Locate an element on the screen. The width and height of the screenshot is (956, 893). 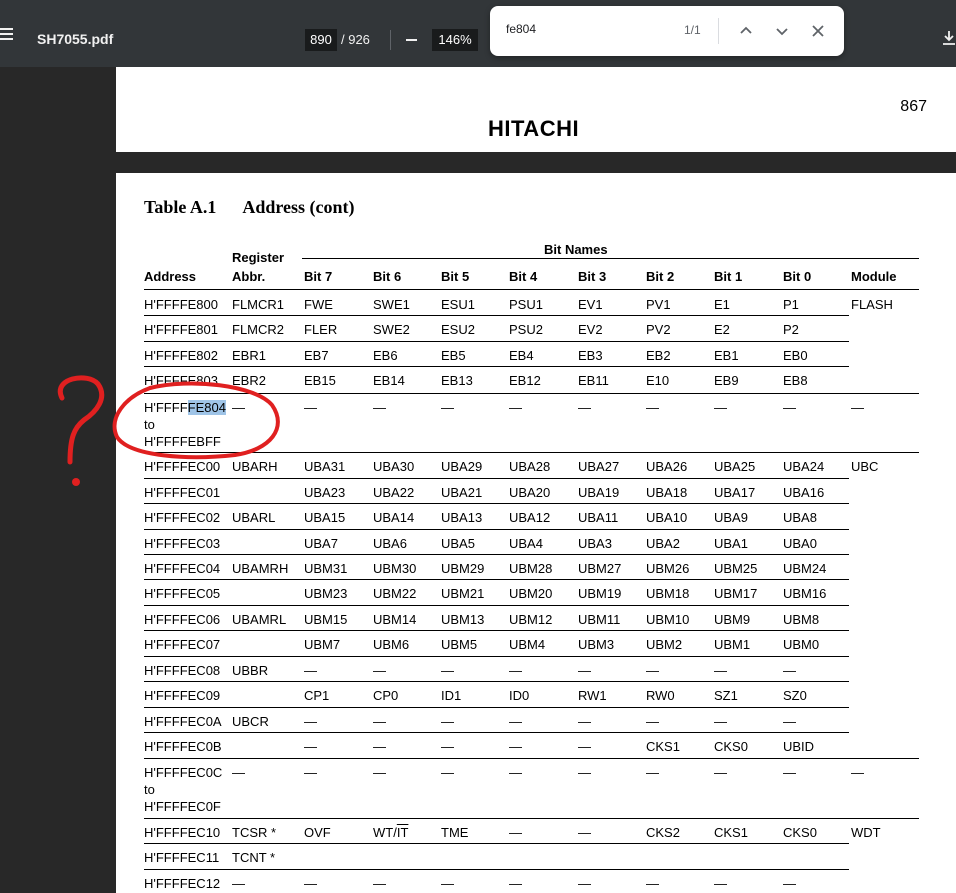
header-rule is located at coordinates (531, 289).